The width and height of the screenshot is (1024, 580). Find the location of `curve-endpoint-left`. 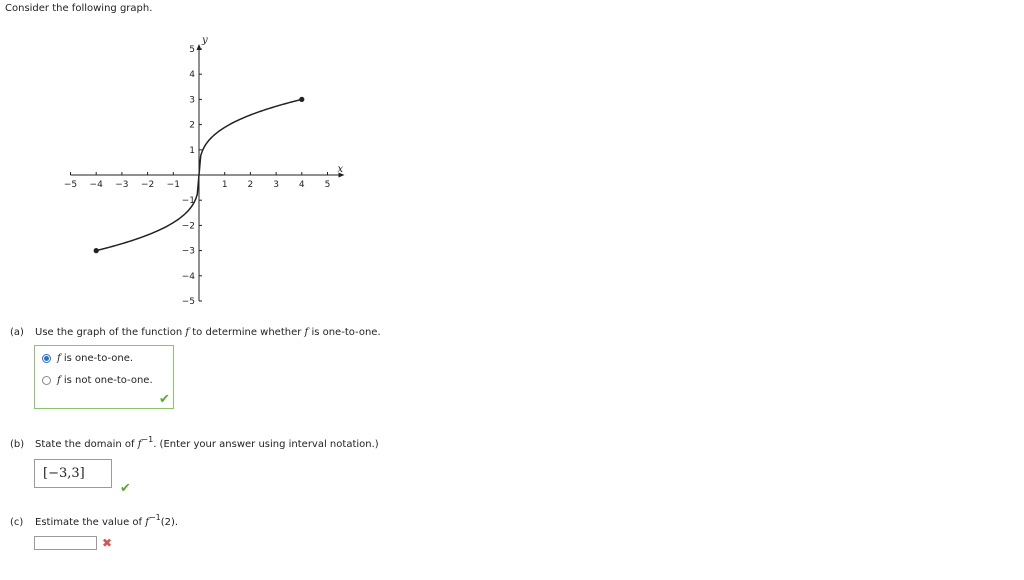

curve-endpoint-left is located at coordinates (96, 251).